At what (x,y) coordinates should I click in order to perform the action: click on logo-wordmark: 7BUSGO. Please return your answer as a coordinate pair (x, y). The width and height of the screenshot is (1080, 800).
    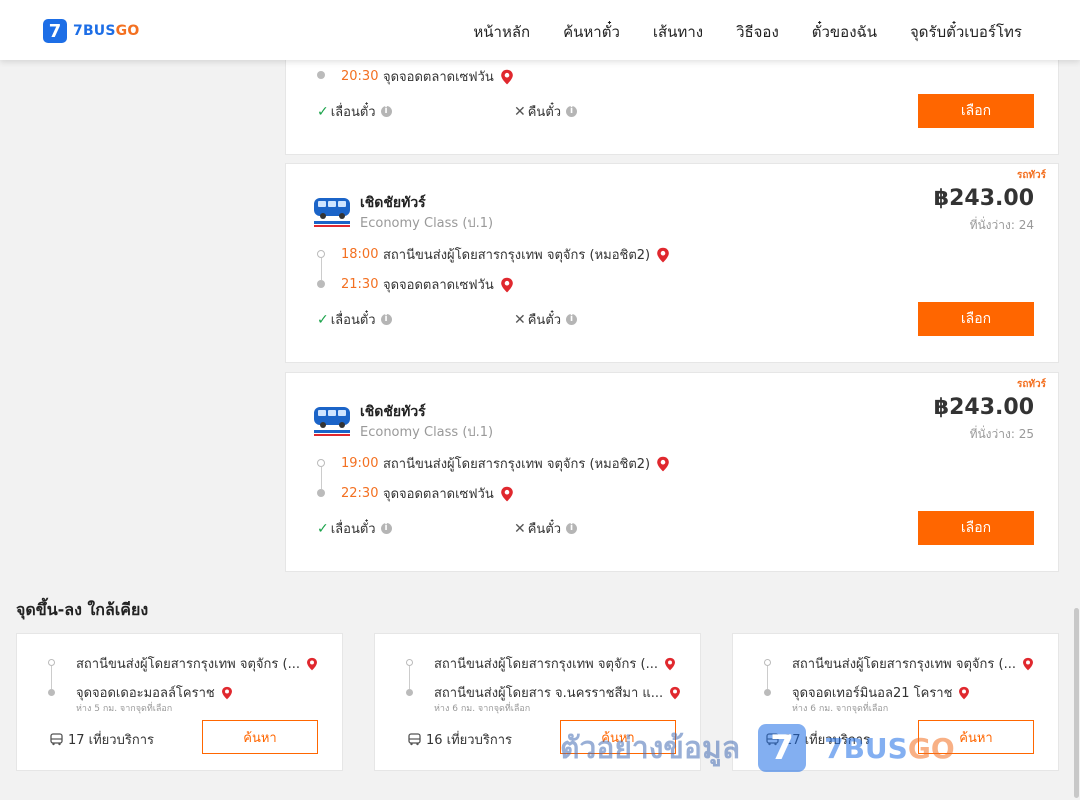
    Looking at the image, I should click on (106, 31).